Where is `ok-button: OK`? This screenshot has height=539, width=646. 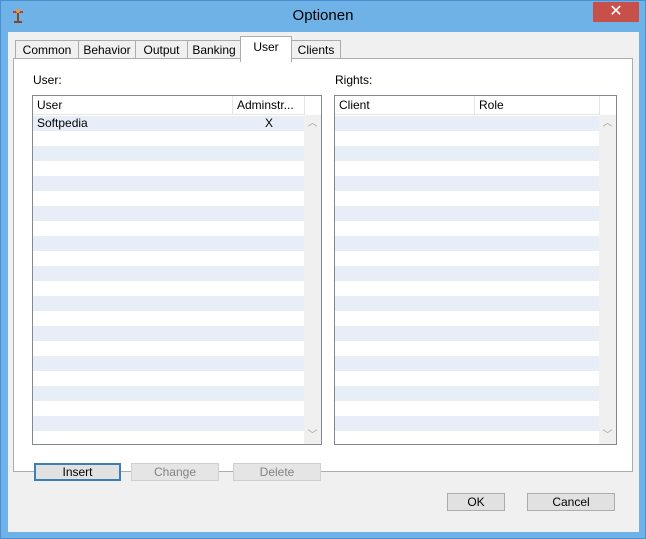 ok-button: OK is located at coordinates (476, 502).